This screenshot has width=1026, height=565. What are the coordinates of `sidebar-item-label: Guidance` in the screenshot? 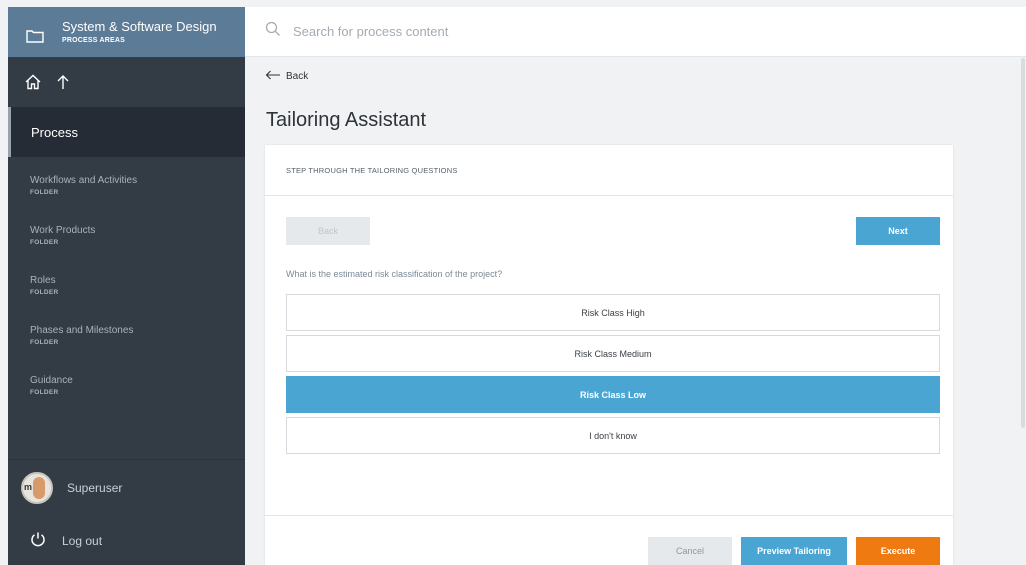 It's located at (51, 380).